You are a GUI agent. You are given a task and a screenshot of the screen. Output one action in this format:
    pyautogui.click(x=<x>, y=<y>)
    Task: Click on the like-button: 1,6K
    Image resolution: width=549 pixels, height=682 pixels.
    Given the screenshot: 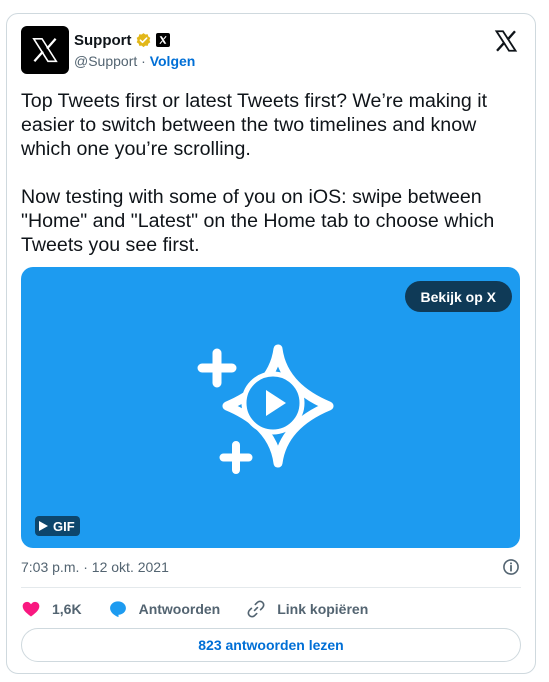 What is the action you would take?
    pyautogui.click(x=51, y=609)
    